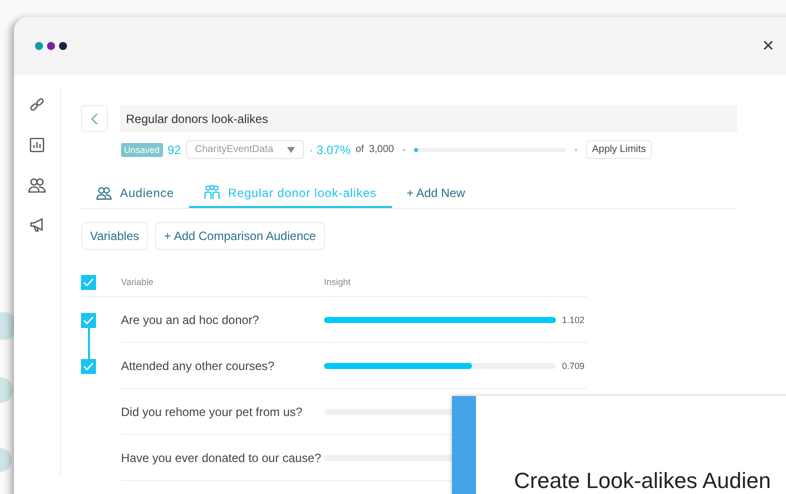  Describe the element at coordinates (245, 149) in the screenshot. I see `dataset-dropdown: CharityEventData` at that location.